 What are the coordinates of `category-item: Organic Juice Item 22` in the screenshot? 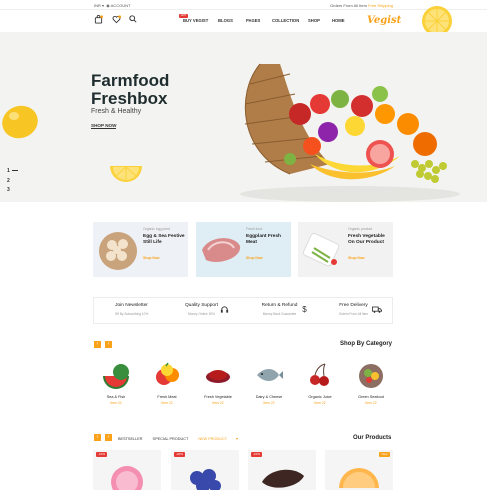 It's located at (320, 385).